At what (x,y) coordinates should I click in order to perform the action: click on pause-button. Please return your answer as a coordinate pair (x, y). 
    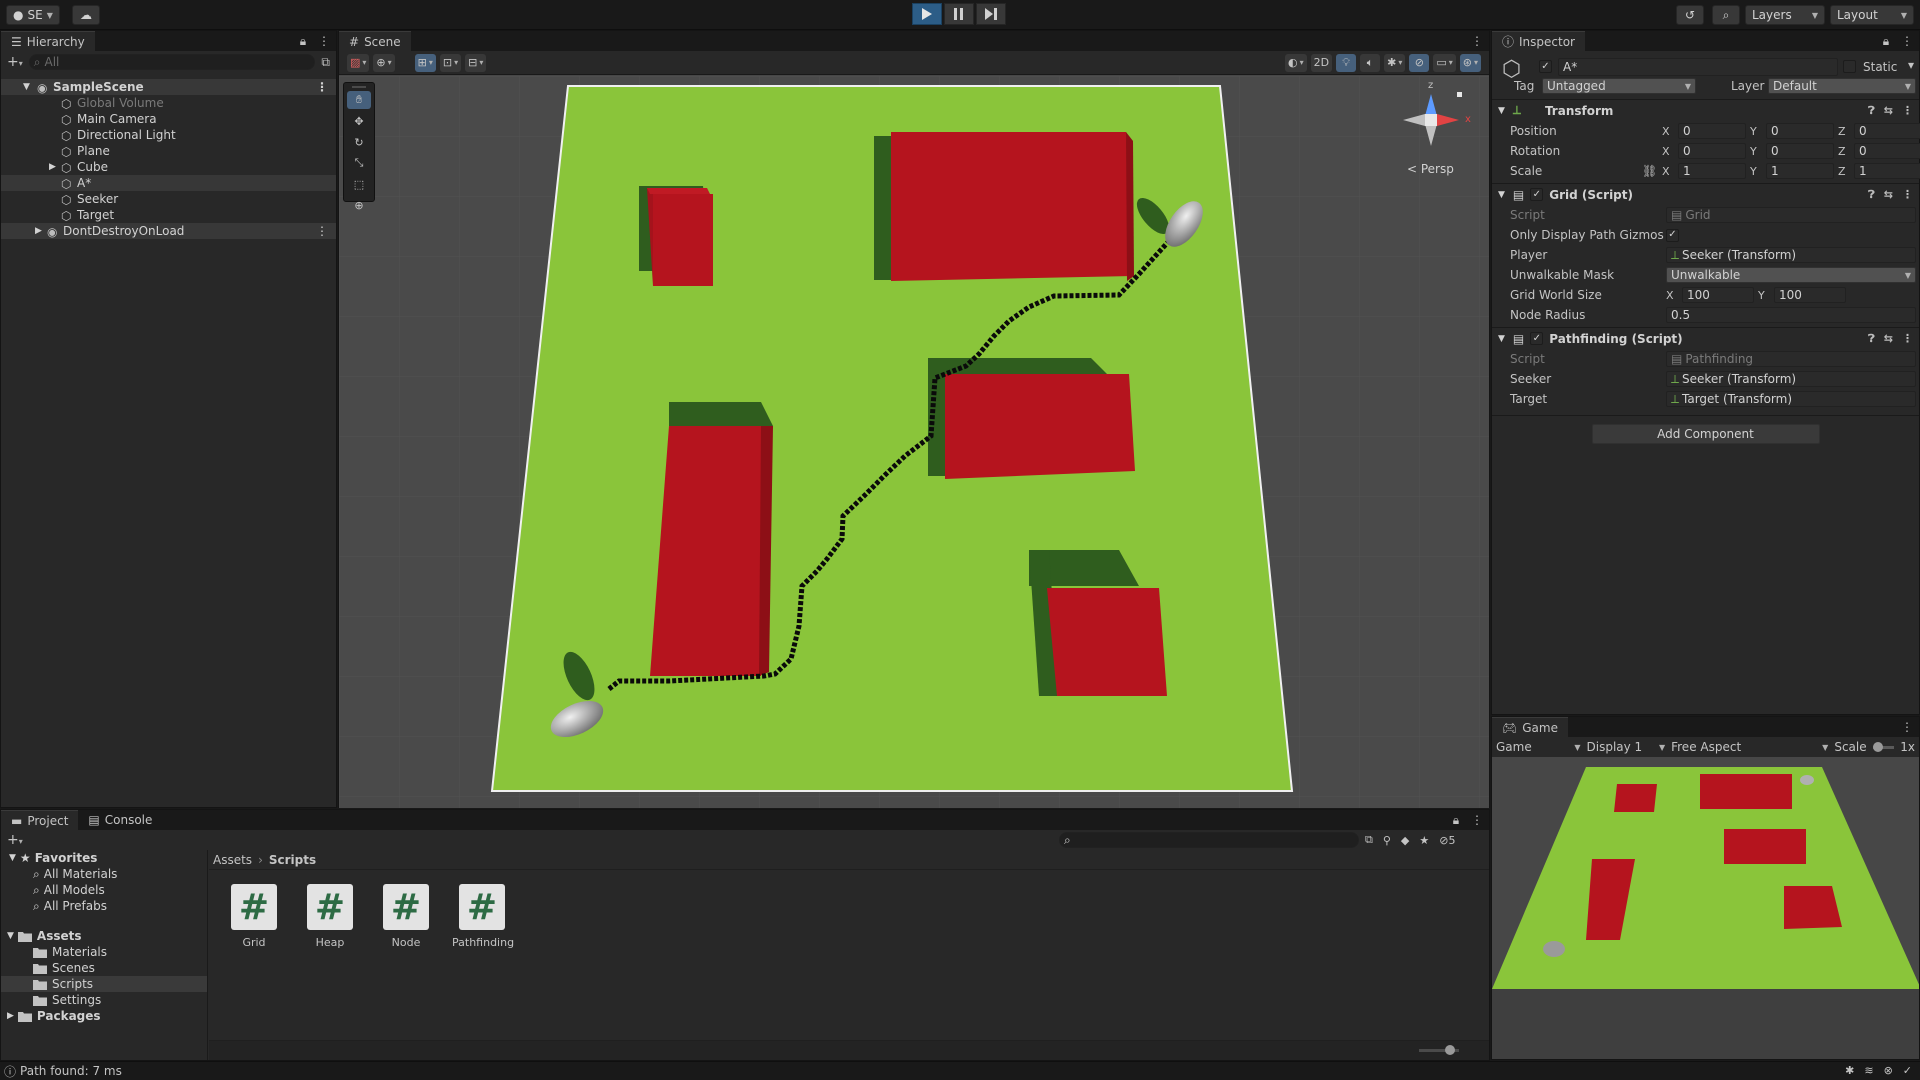
    Looking at the image, I should click on (959, 14).